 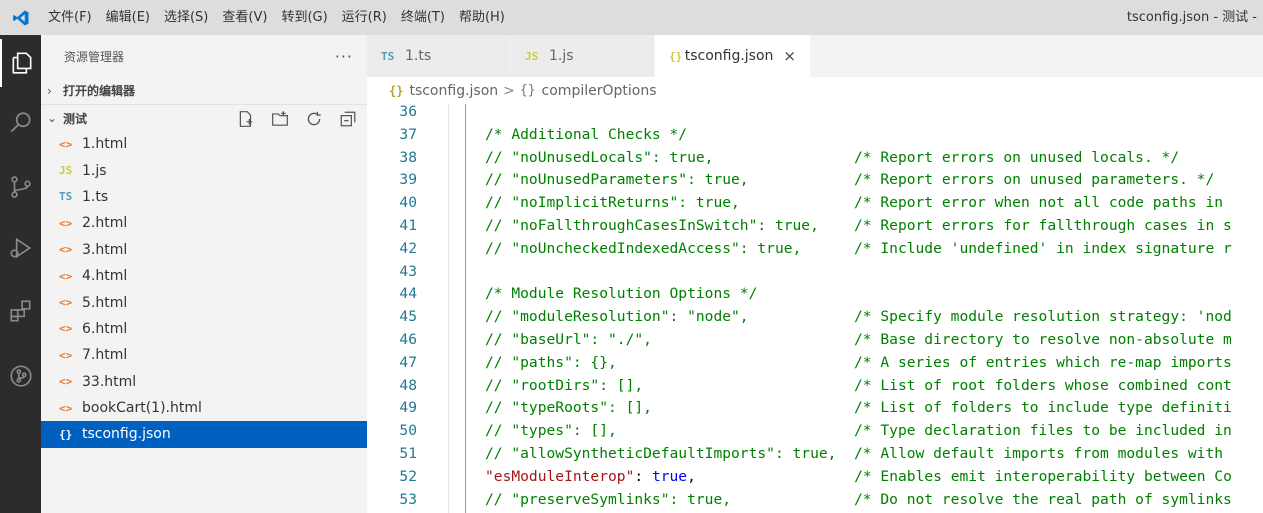 I want to click on vscode-logo-icon, so click(x=20, y=17).